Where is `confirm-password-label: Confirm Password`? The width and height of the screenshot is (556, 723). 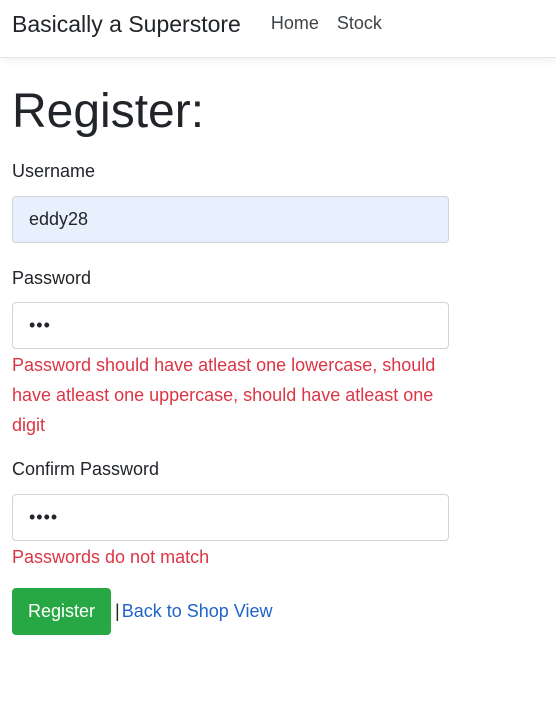
confirm-password-label: Confirm Password is located at coordinates (86, 469).